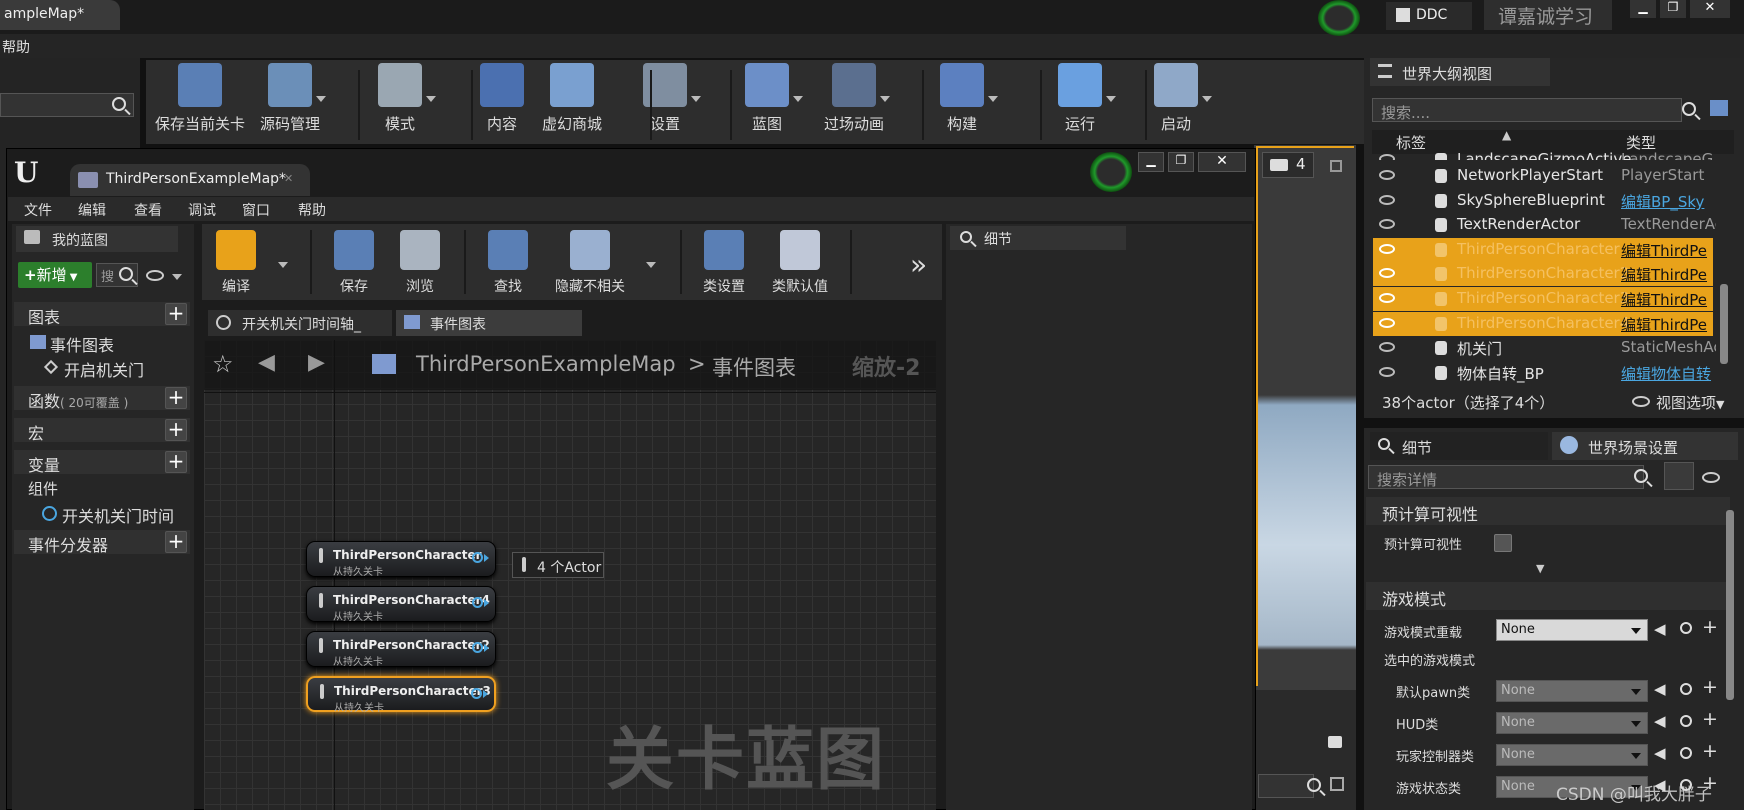 The height and width of the screenshot is (810, 1744). What do you see at coordinates (1540, 568) in the screenshot?
I see `expand-advanced-icon: ▼` at bounding box center [1540, 568].